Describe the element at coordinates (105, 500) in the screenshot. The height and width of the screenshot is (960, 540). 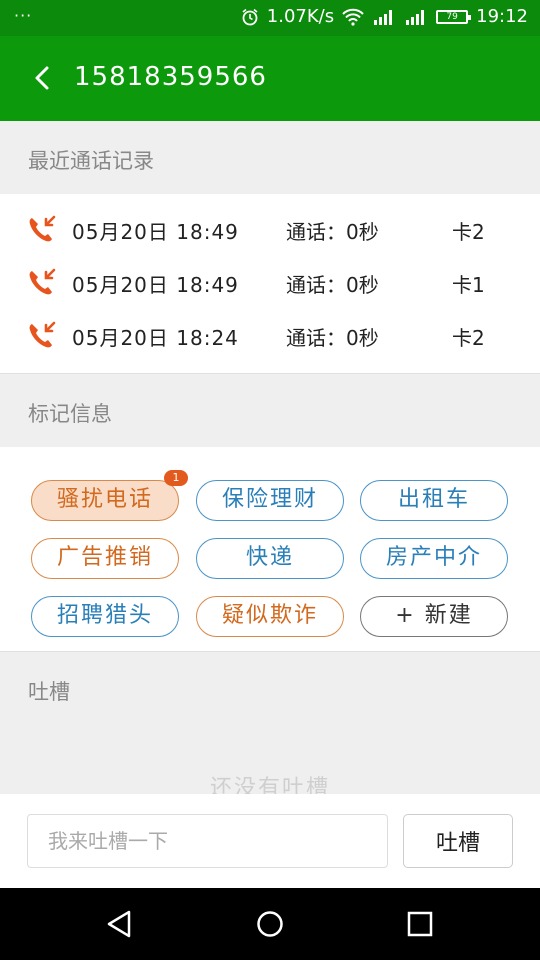
I see `tag-harassment: 骚扰电话` at that location.